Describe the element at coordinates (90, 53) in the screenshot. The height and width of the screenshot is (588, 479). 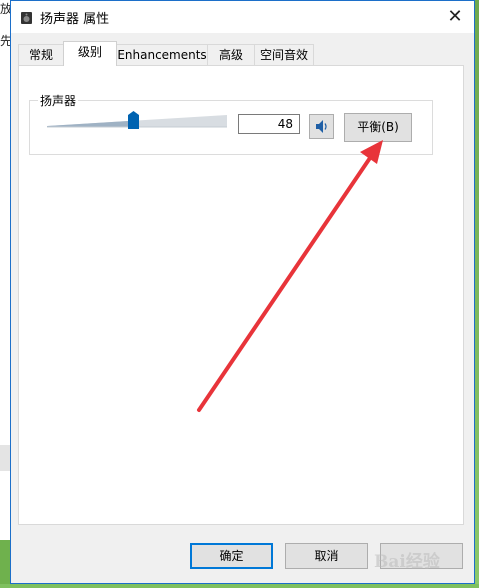
I see `tab-levels: 级别` at that location.